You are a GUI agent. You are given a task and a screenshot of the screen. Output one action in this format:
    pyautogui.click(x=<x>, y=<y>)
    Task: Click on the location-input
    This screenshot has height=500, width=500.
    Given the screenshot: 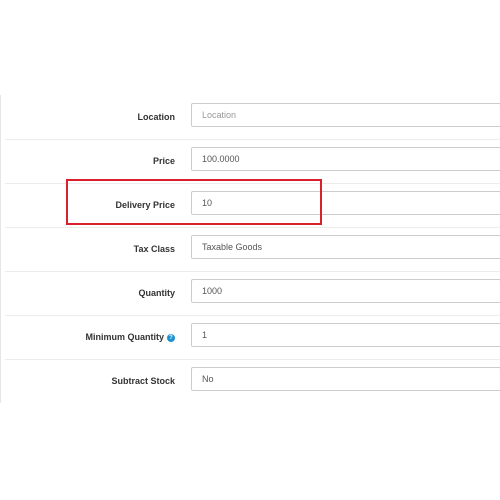 What is the action you would take?
    pyautogui.click(x=347, y=115)
    